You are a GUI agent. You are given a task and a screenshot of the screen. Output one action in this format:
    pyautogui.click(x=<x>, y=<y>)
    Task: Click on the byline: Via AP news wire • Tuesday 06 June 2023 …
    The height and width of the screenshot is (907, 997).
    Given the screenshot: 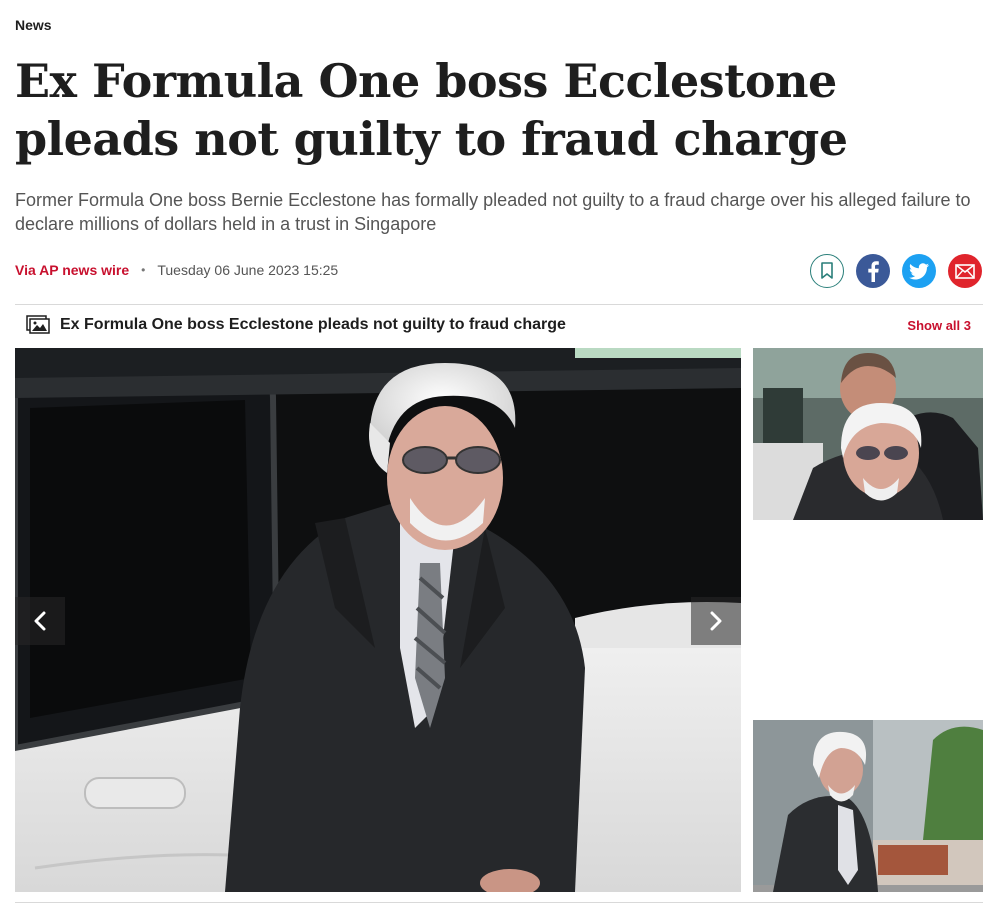 What is the action you would take?
    pyautogui.click(x=176, y=270)
    